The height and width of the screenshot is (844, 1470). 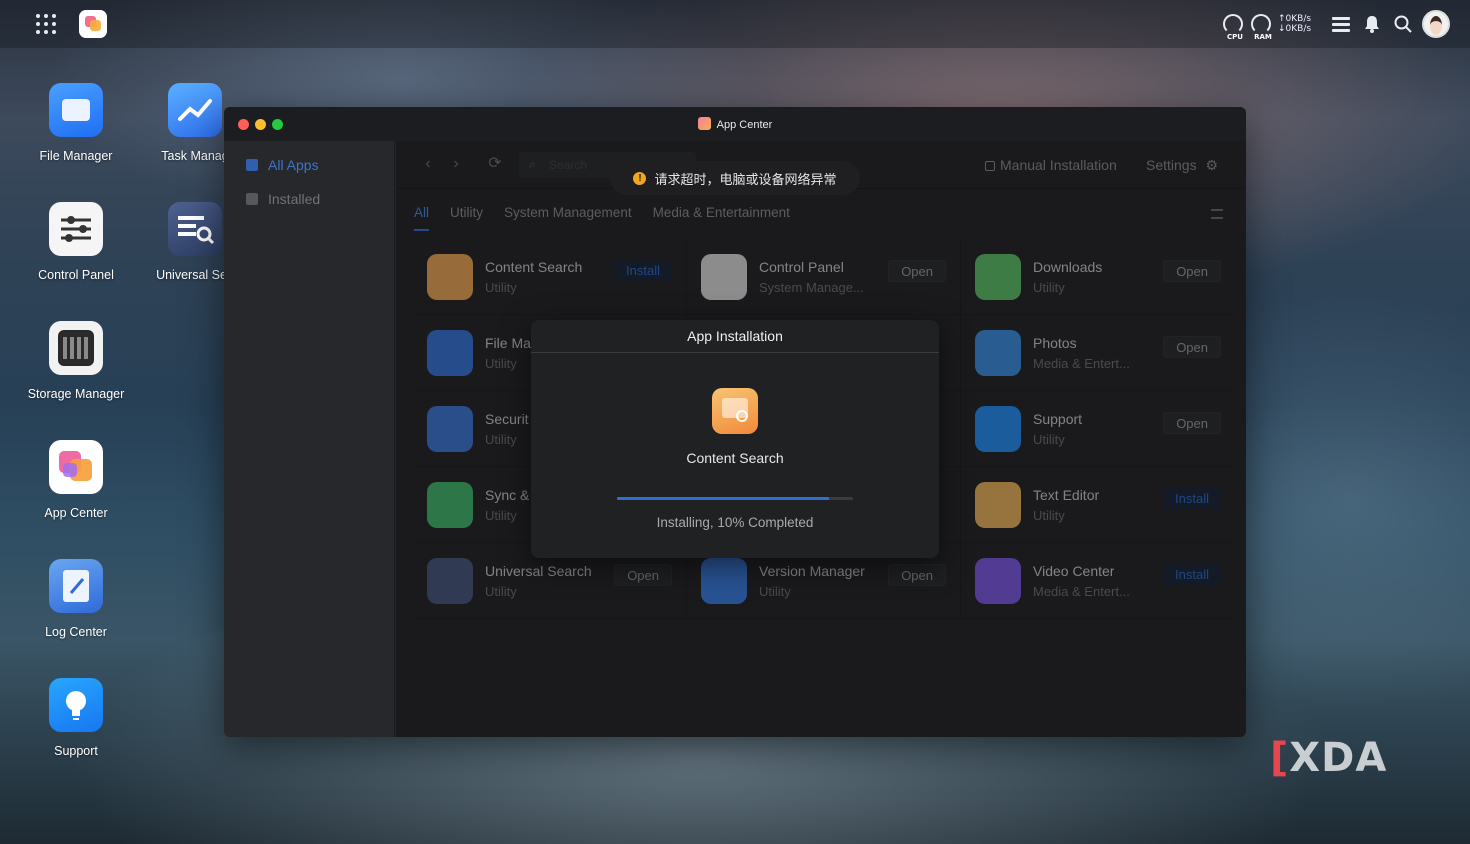 What do you see at coordinates (76, 751) in the screenshot?
I see `desktop-icon-label: Support` at bounding box center [76, 751].